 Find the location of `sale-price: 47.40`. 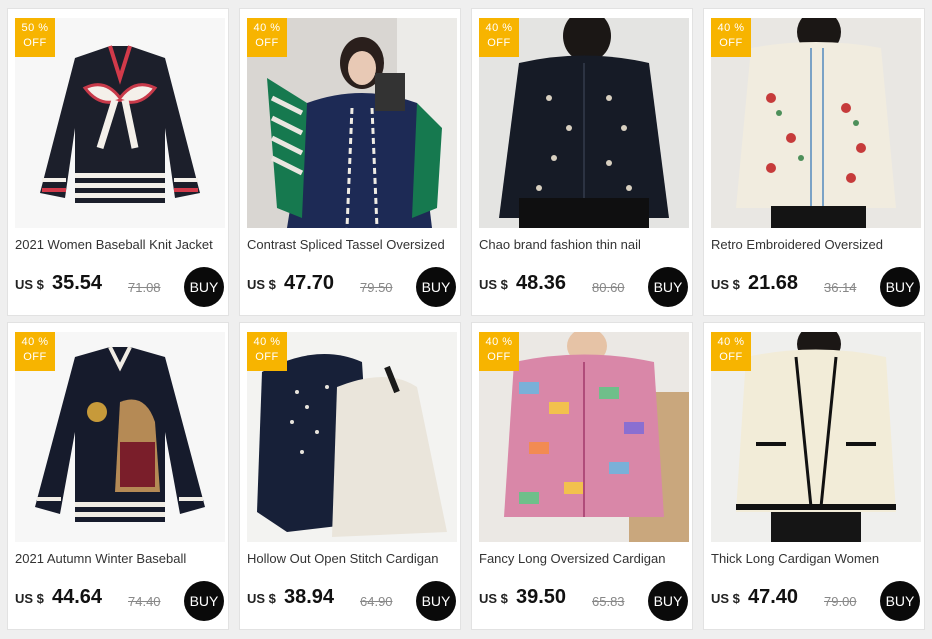

sale-price: 47.40 is located at coordinates (773, 597).